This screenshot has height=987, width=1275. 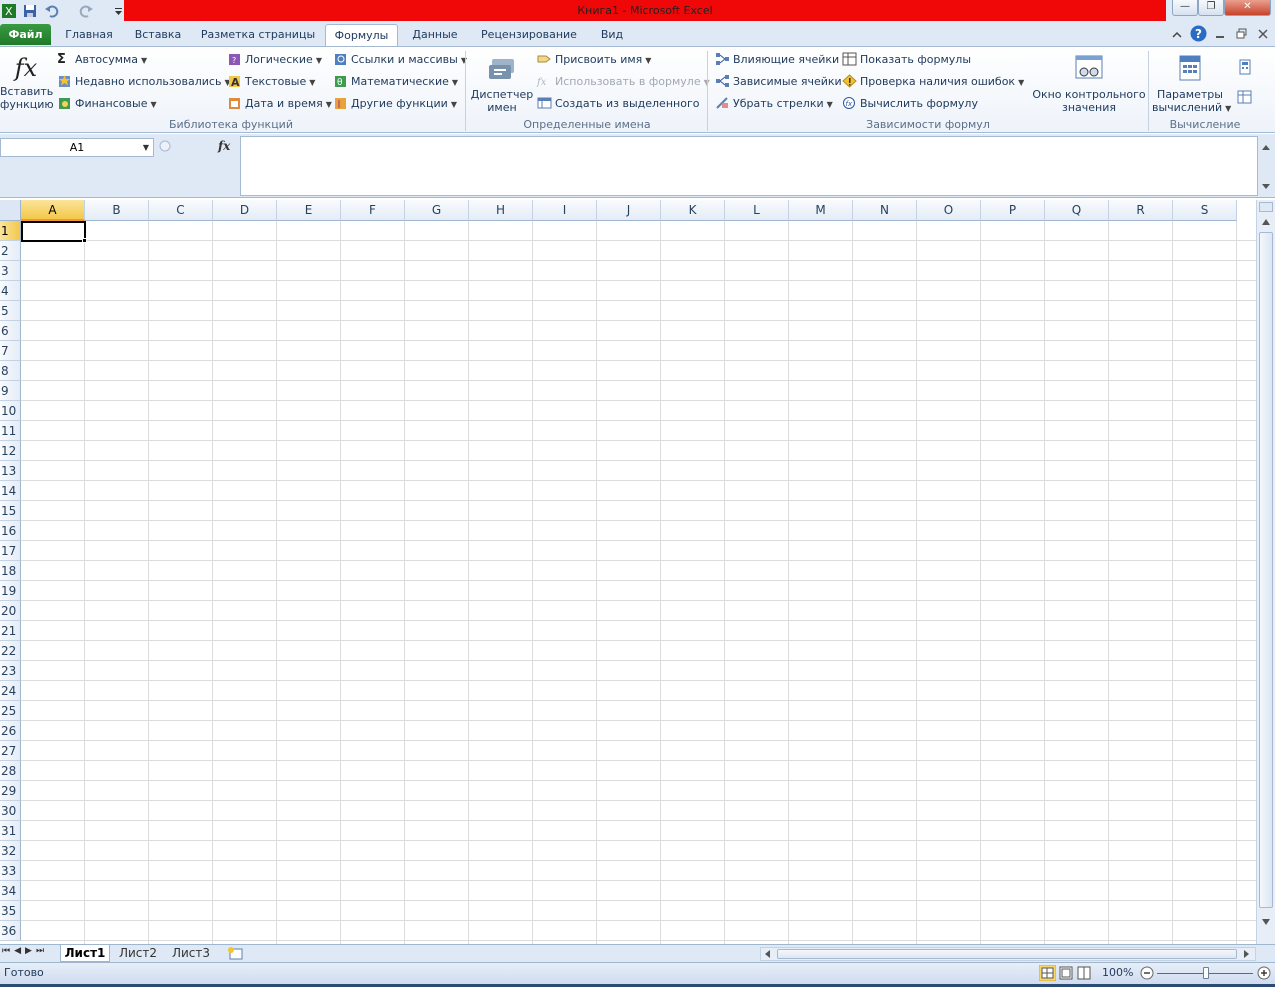 I want to click on row-header-23: 23, so click(x=10, y=671).